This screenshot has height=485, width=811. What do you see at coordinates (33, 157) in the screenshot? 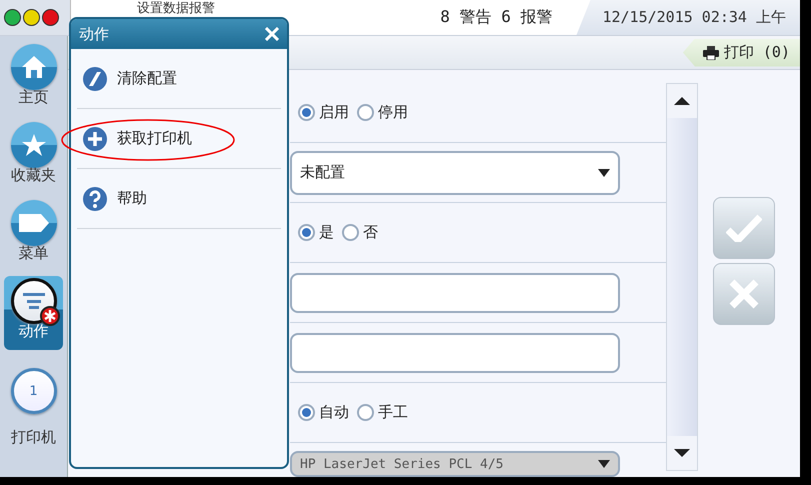
I see `nav-item: 收藏夹` at bounding box center [33, 157].